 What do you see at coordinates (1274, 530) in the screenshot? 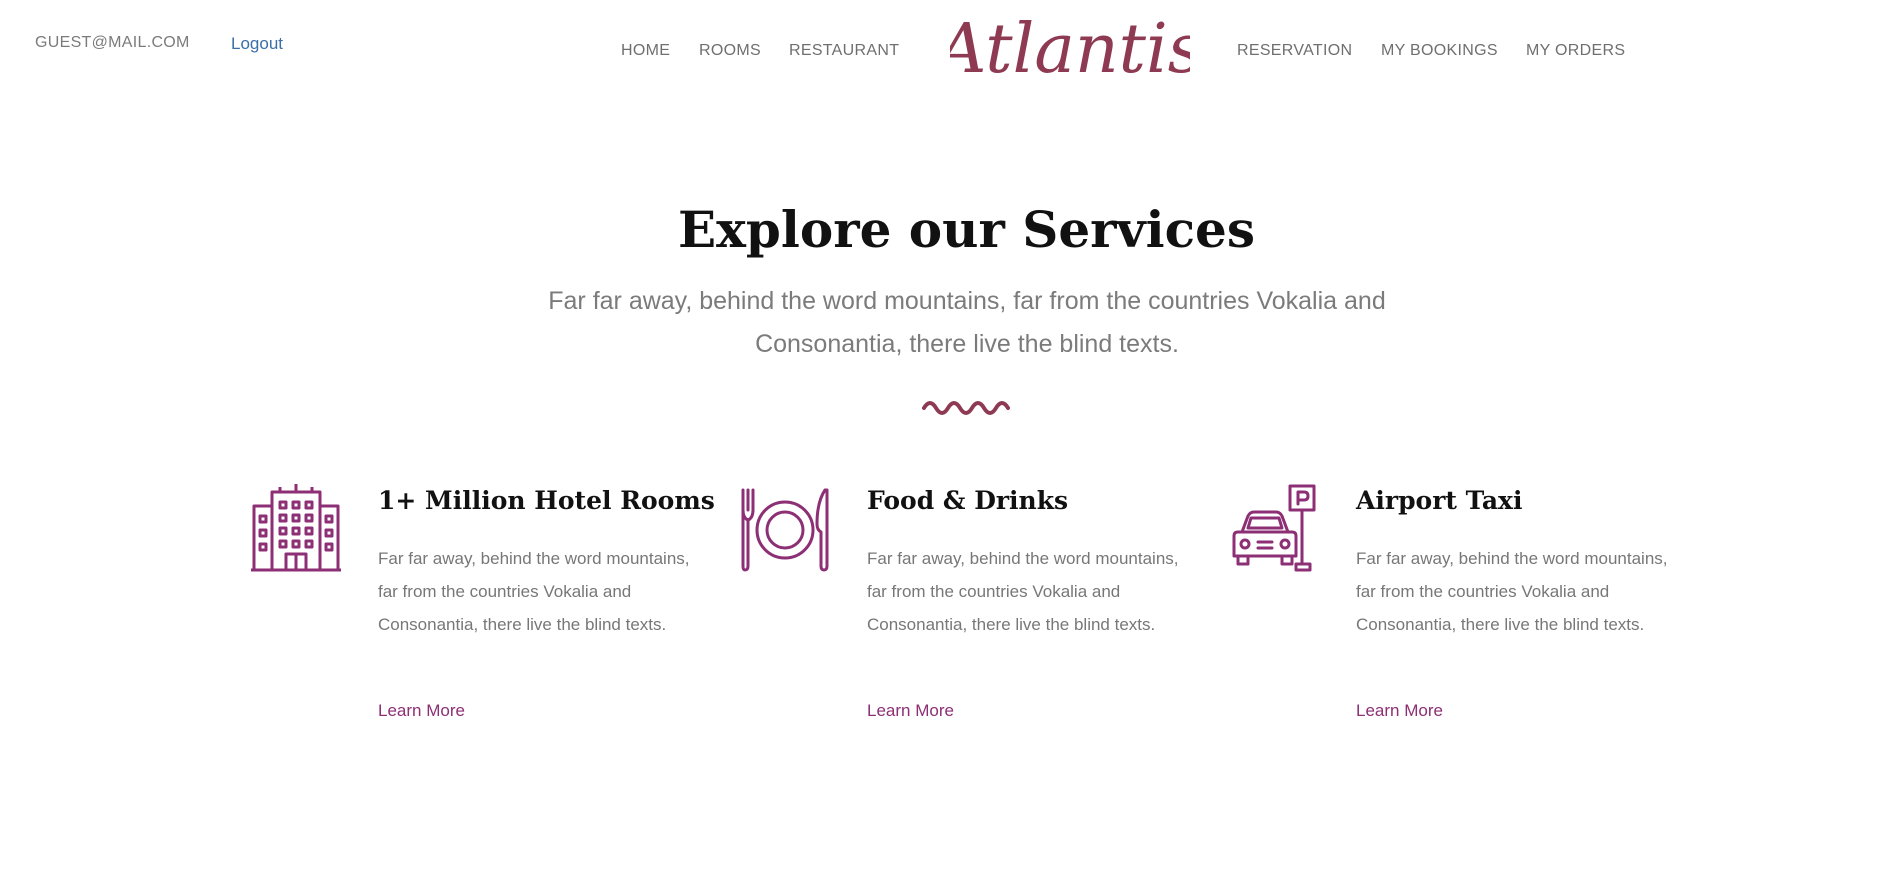
I see `car-parking-icon` at bounding box center [1274, 530].